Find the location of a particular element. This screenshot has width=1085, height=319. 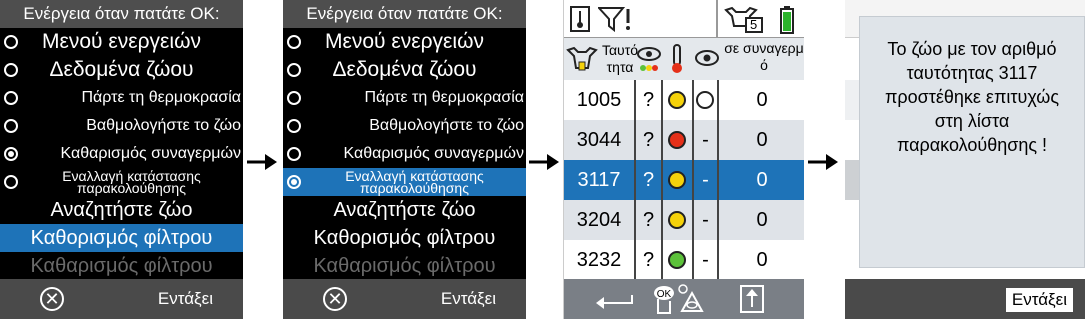

list-header: Ταυτότητα σε συναγερμό is located at coordinates (684, 59).